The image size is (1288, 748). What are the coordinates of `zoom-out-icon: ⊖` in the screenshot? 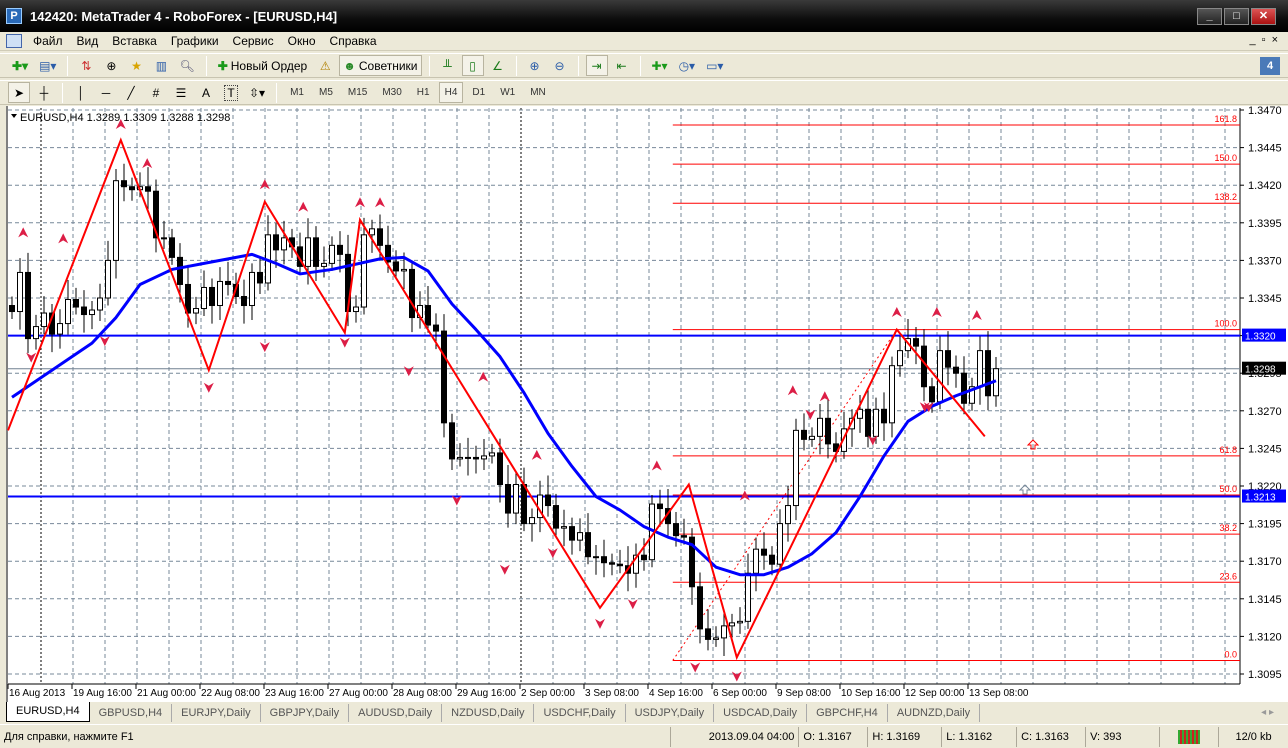 It's located at (559, 65).